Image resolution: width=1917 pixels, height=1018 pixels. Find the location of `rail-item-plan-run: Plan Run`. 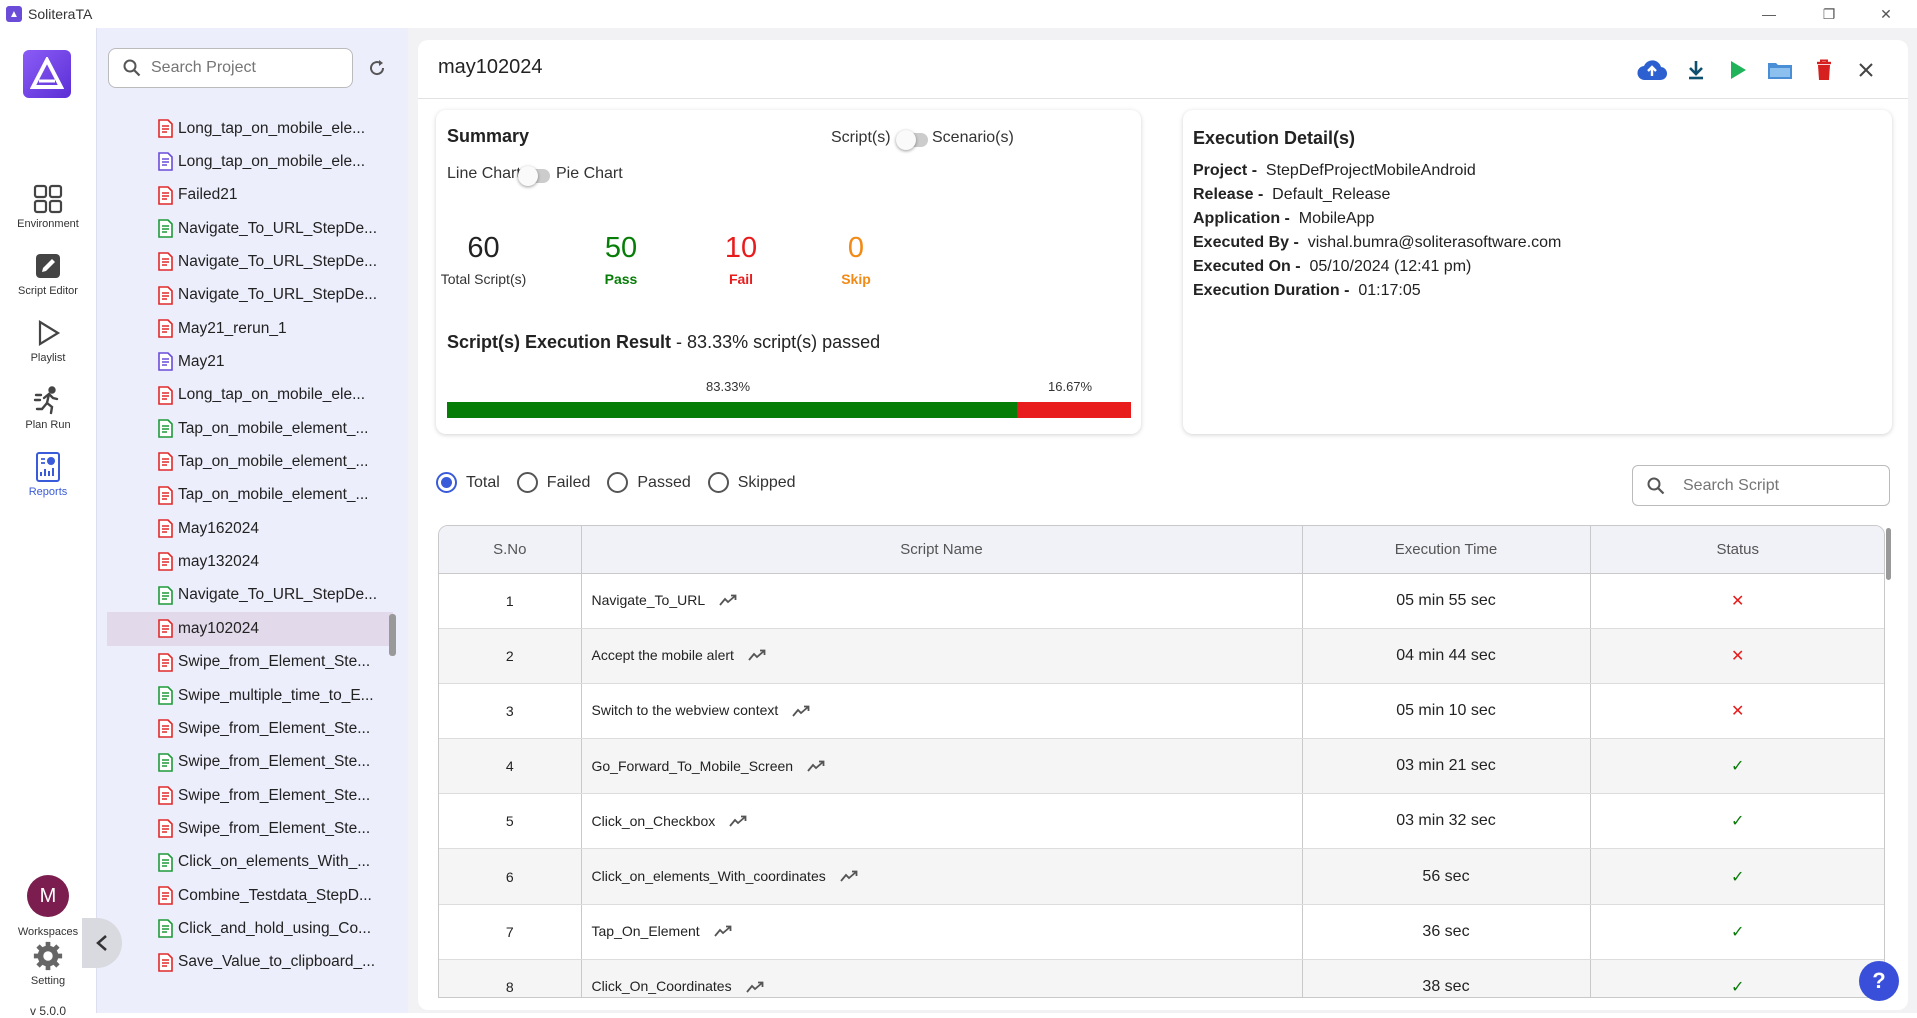

rail-item-plan-run: Plan Run is located at coordinates (48, 407).